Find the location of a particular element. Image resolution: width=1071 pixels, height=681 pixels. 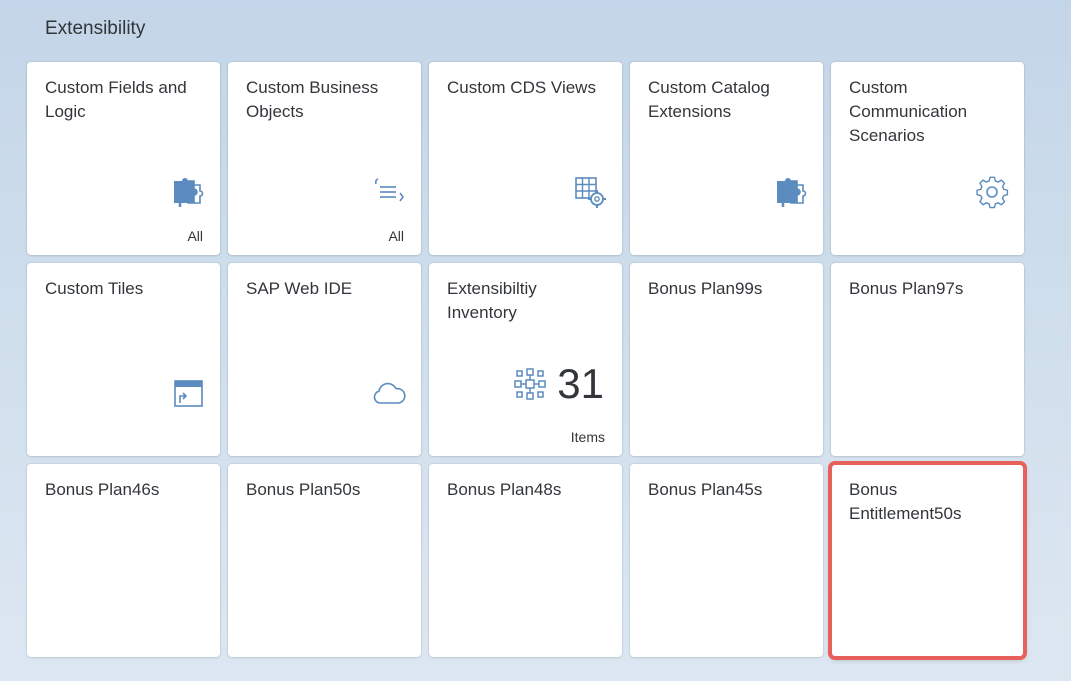

tile-extensibility-inventory: Extensibiltiy Inventory 31 Items is located at coordinates (525, 359).